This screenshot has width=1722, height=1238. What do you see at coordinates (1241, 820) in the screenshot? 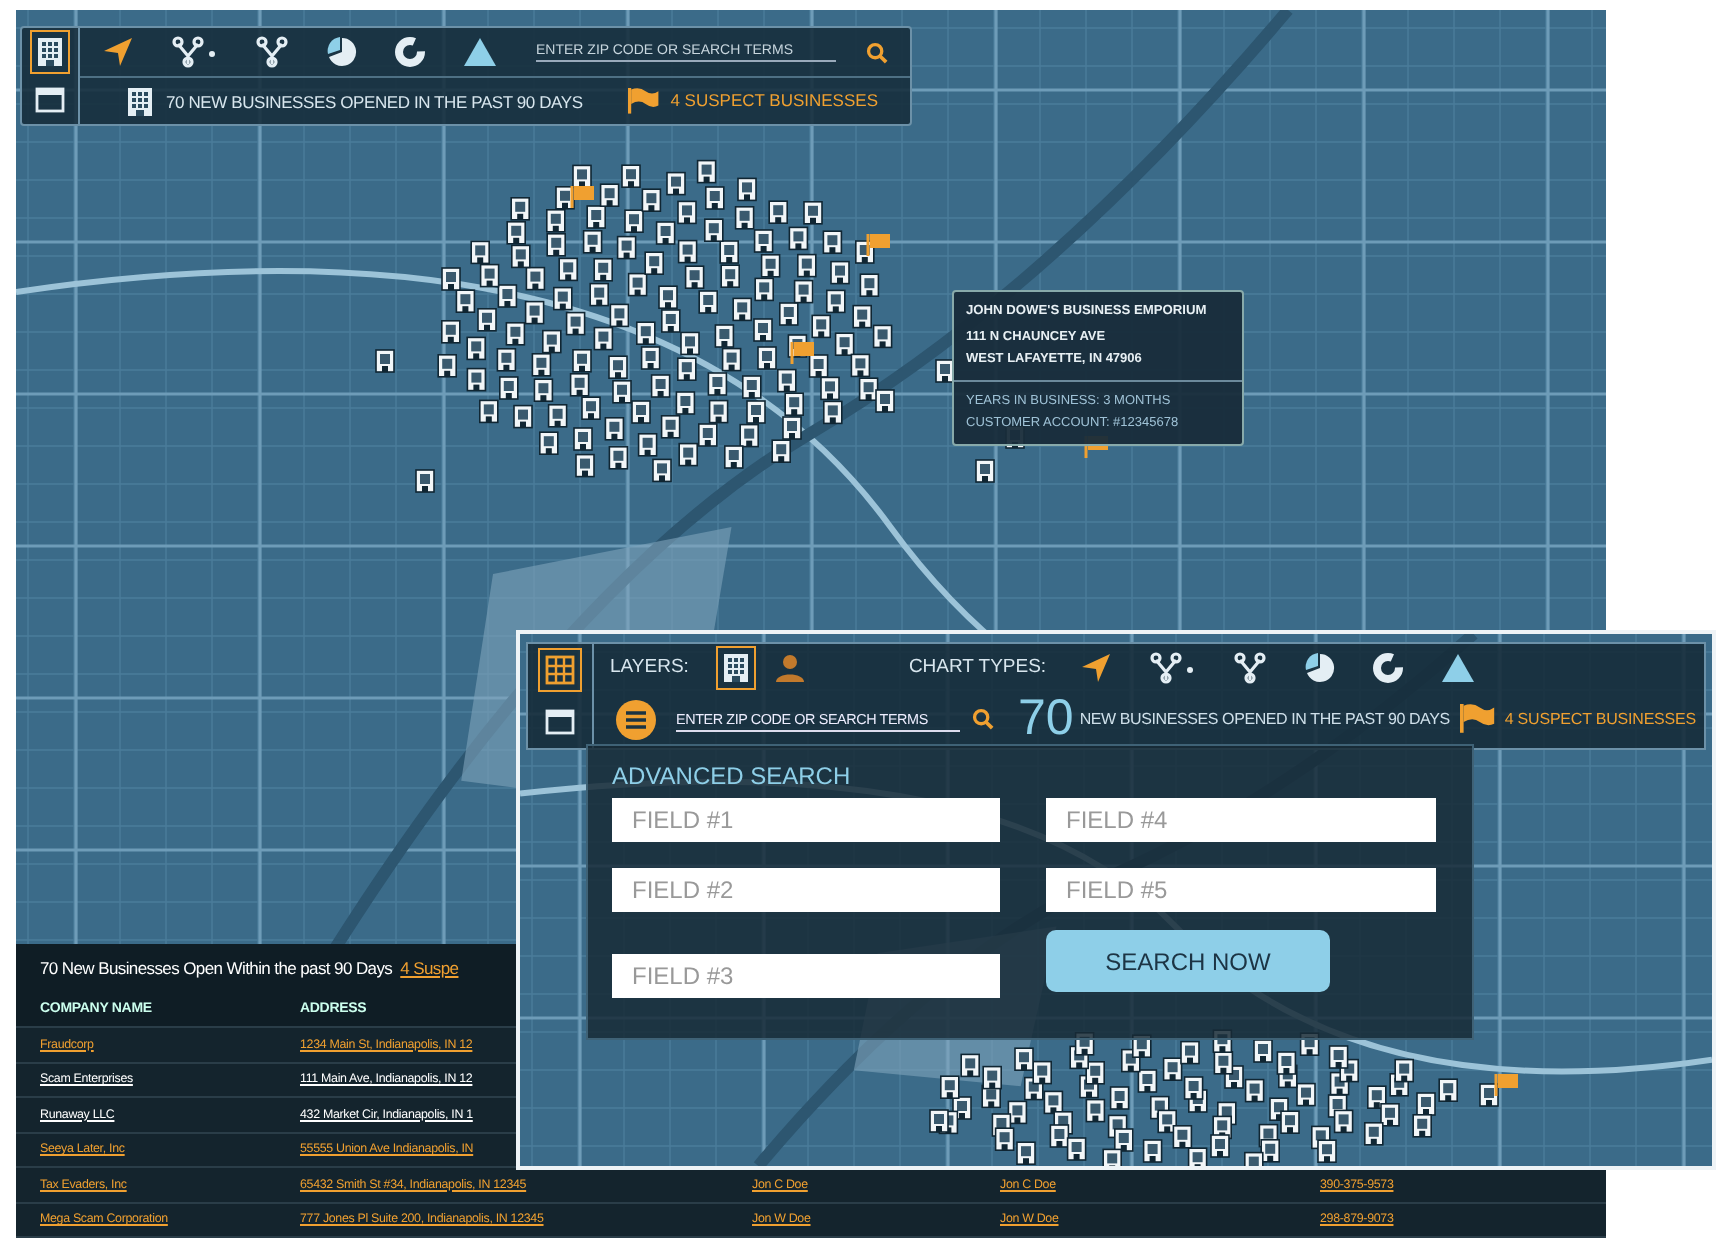
I see `input-field: FIELD #4` at bounding box center [1241, 820].